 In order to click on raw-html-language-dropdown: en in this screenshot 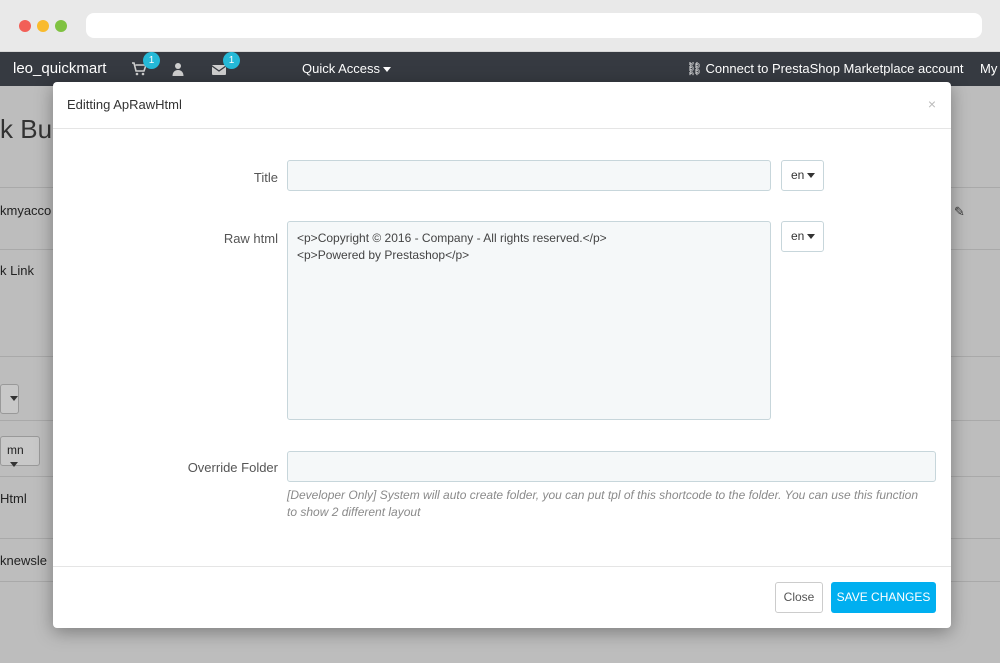, I will do `click(802, 236)`.